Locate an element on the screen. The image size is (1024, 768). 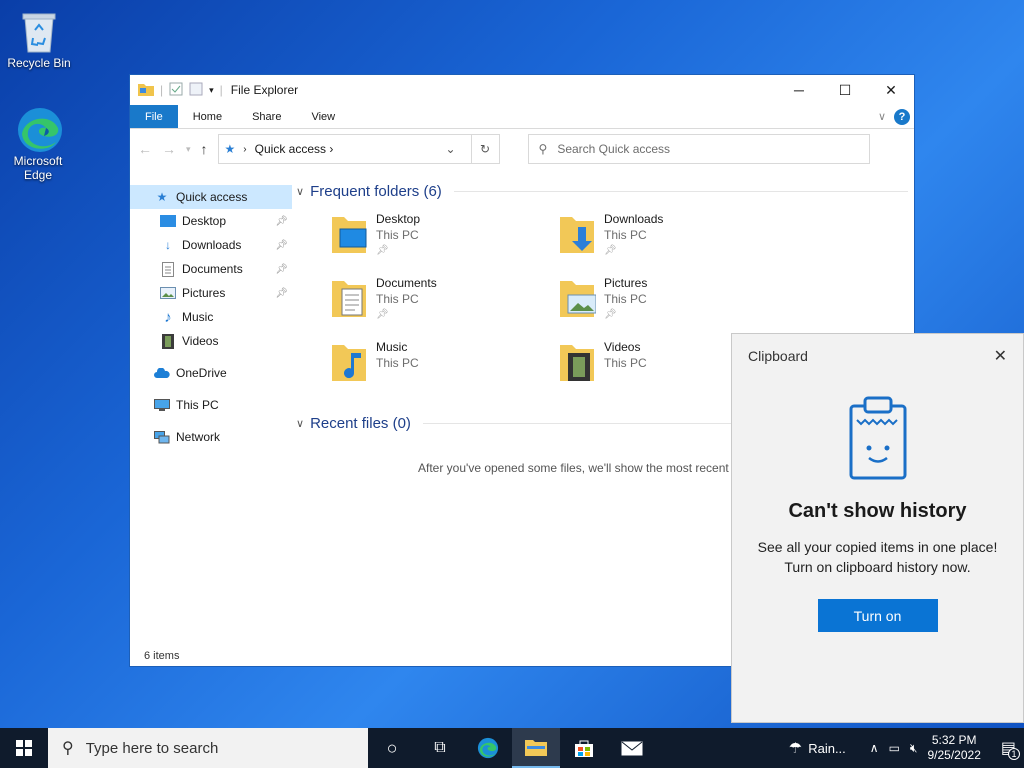
videos-folder-icon is located at coordinates (577, 361).